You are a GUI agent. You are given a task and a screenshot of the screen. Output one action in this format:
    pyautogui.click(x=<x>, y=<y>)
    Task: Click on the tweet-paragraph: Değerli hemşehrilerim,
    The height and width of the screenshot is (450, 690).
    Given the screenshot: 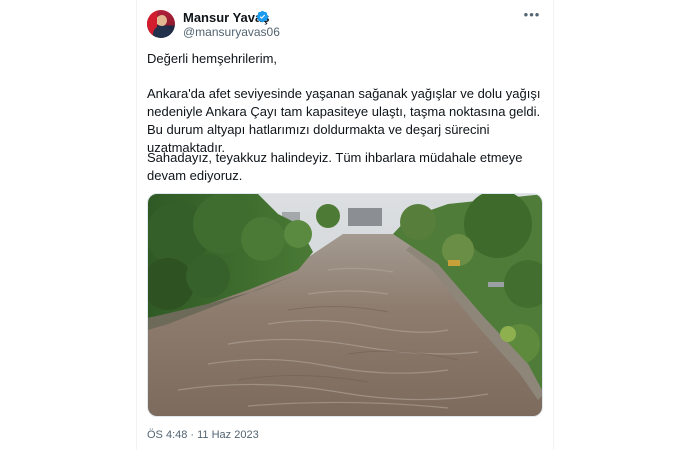 What is the action you would take?
    pyautogui.click(x=212, y=58)
    